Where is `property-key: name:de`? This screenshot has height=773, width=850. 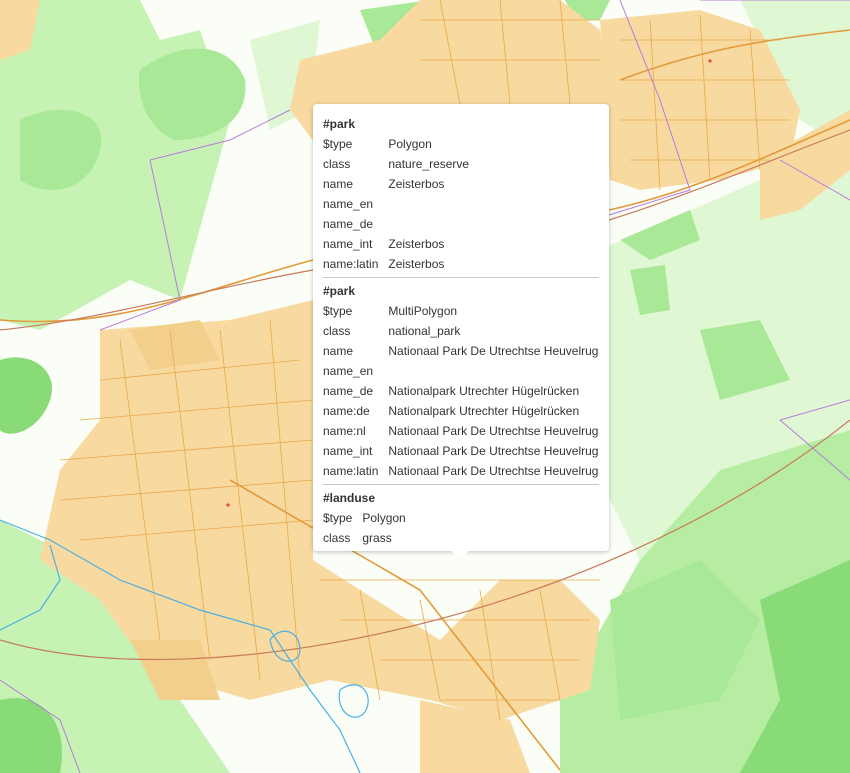
property-key: name:de is located at coordinates (346, 411).